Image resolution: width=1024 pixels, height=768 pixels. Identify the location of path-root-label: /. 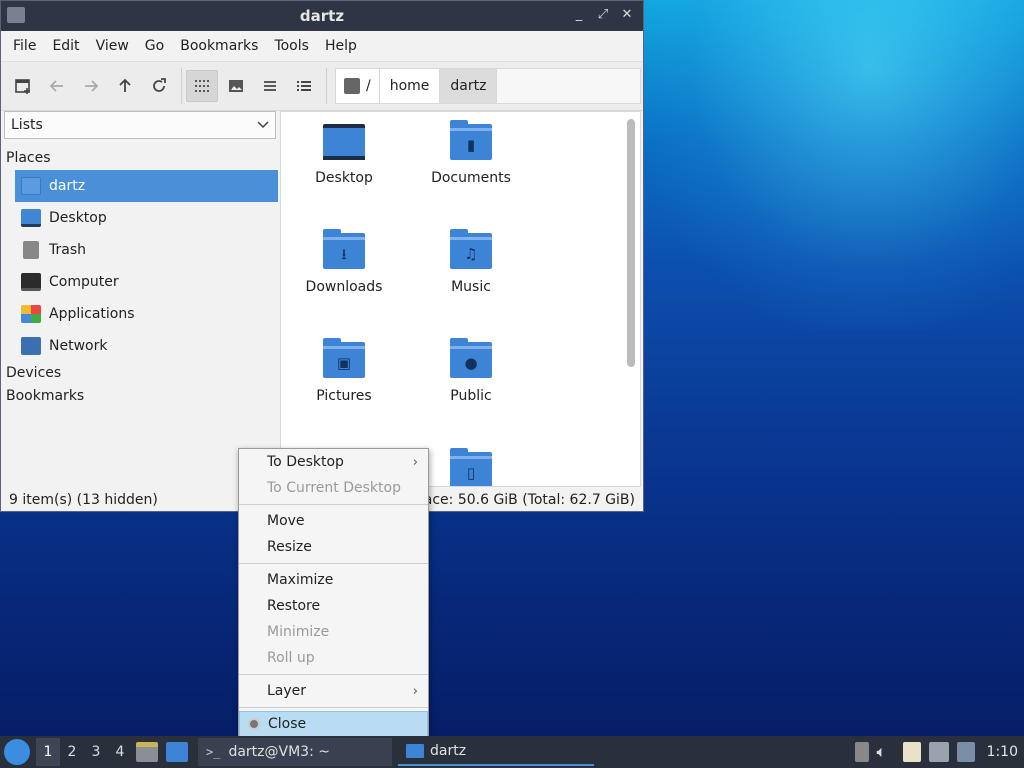
(368, 86).